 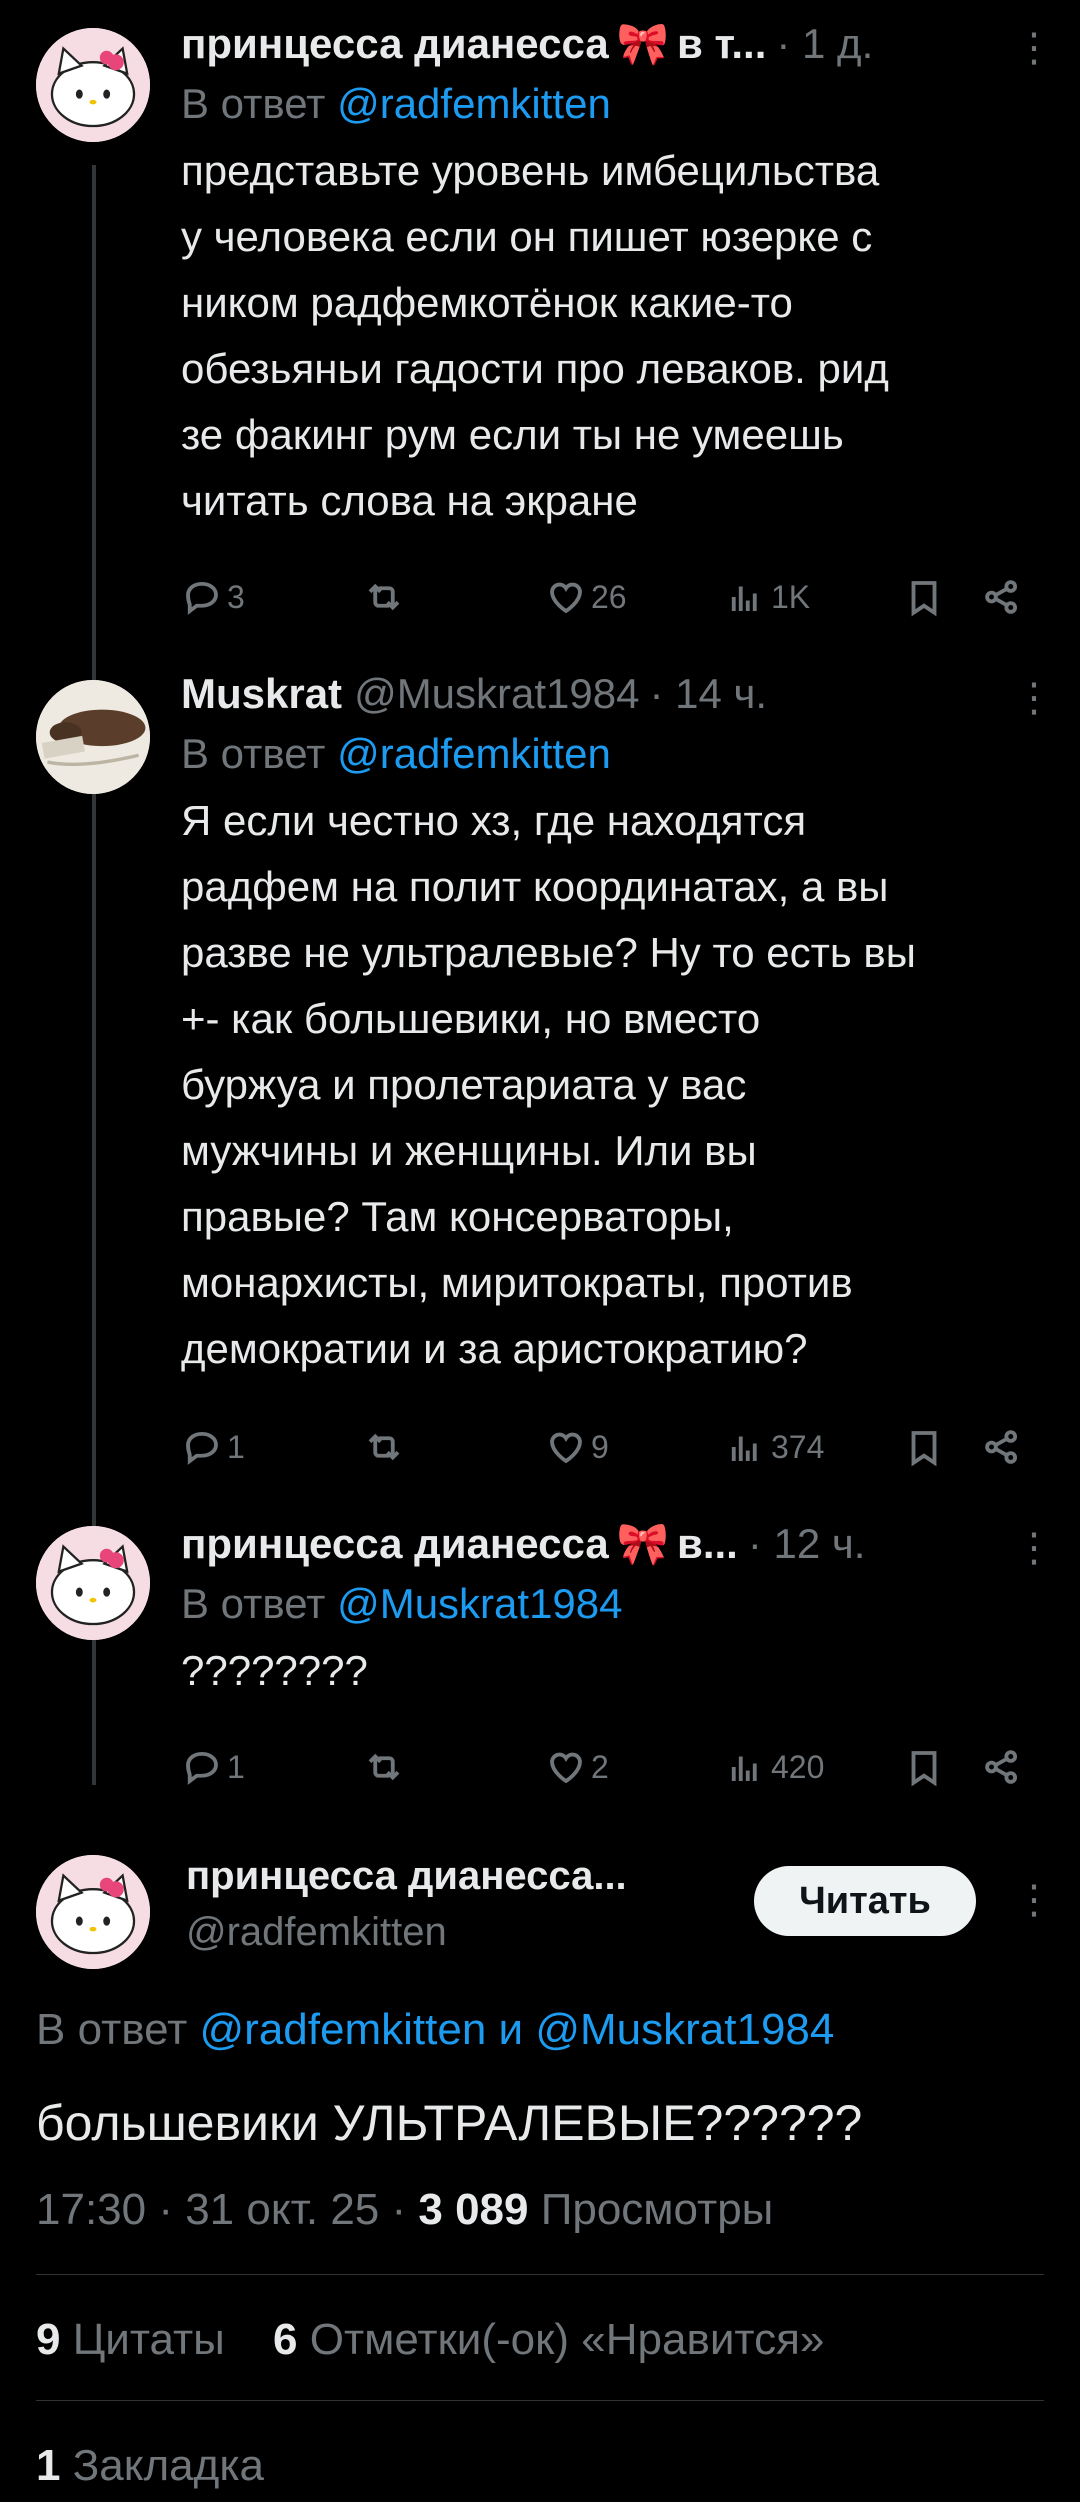 What do you see at coordinates (767, 597) in the screenshot?
I see `views-button: 1K` at bounding box center [767, 597].